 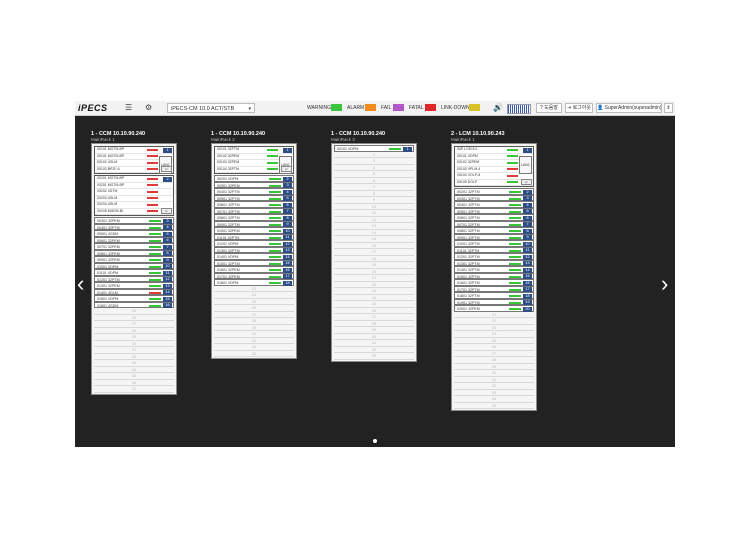 I want to click on port-name: 00102 4GLM, so click(x=107, y=162).